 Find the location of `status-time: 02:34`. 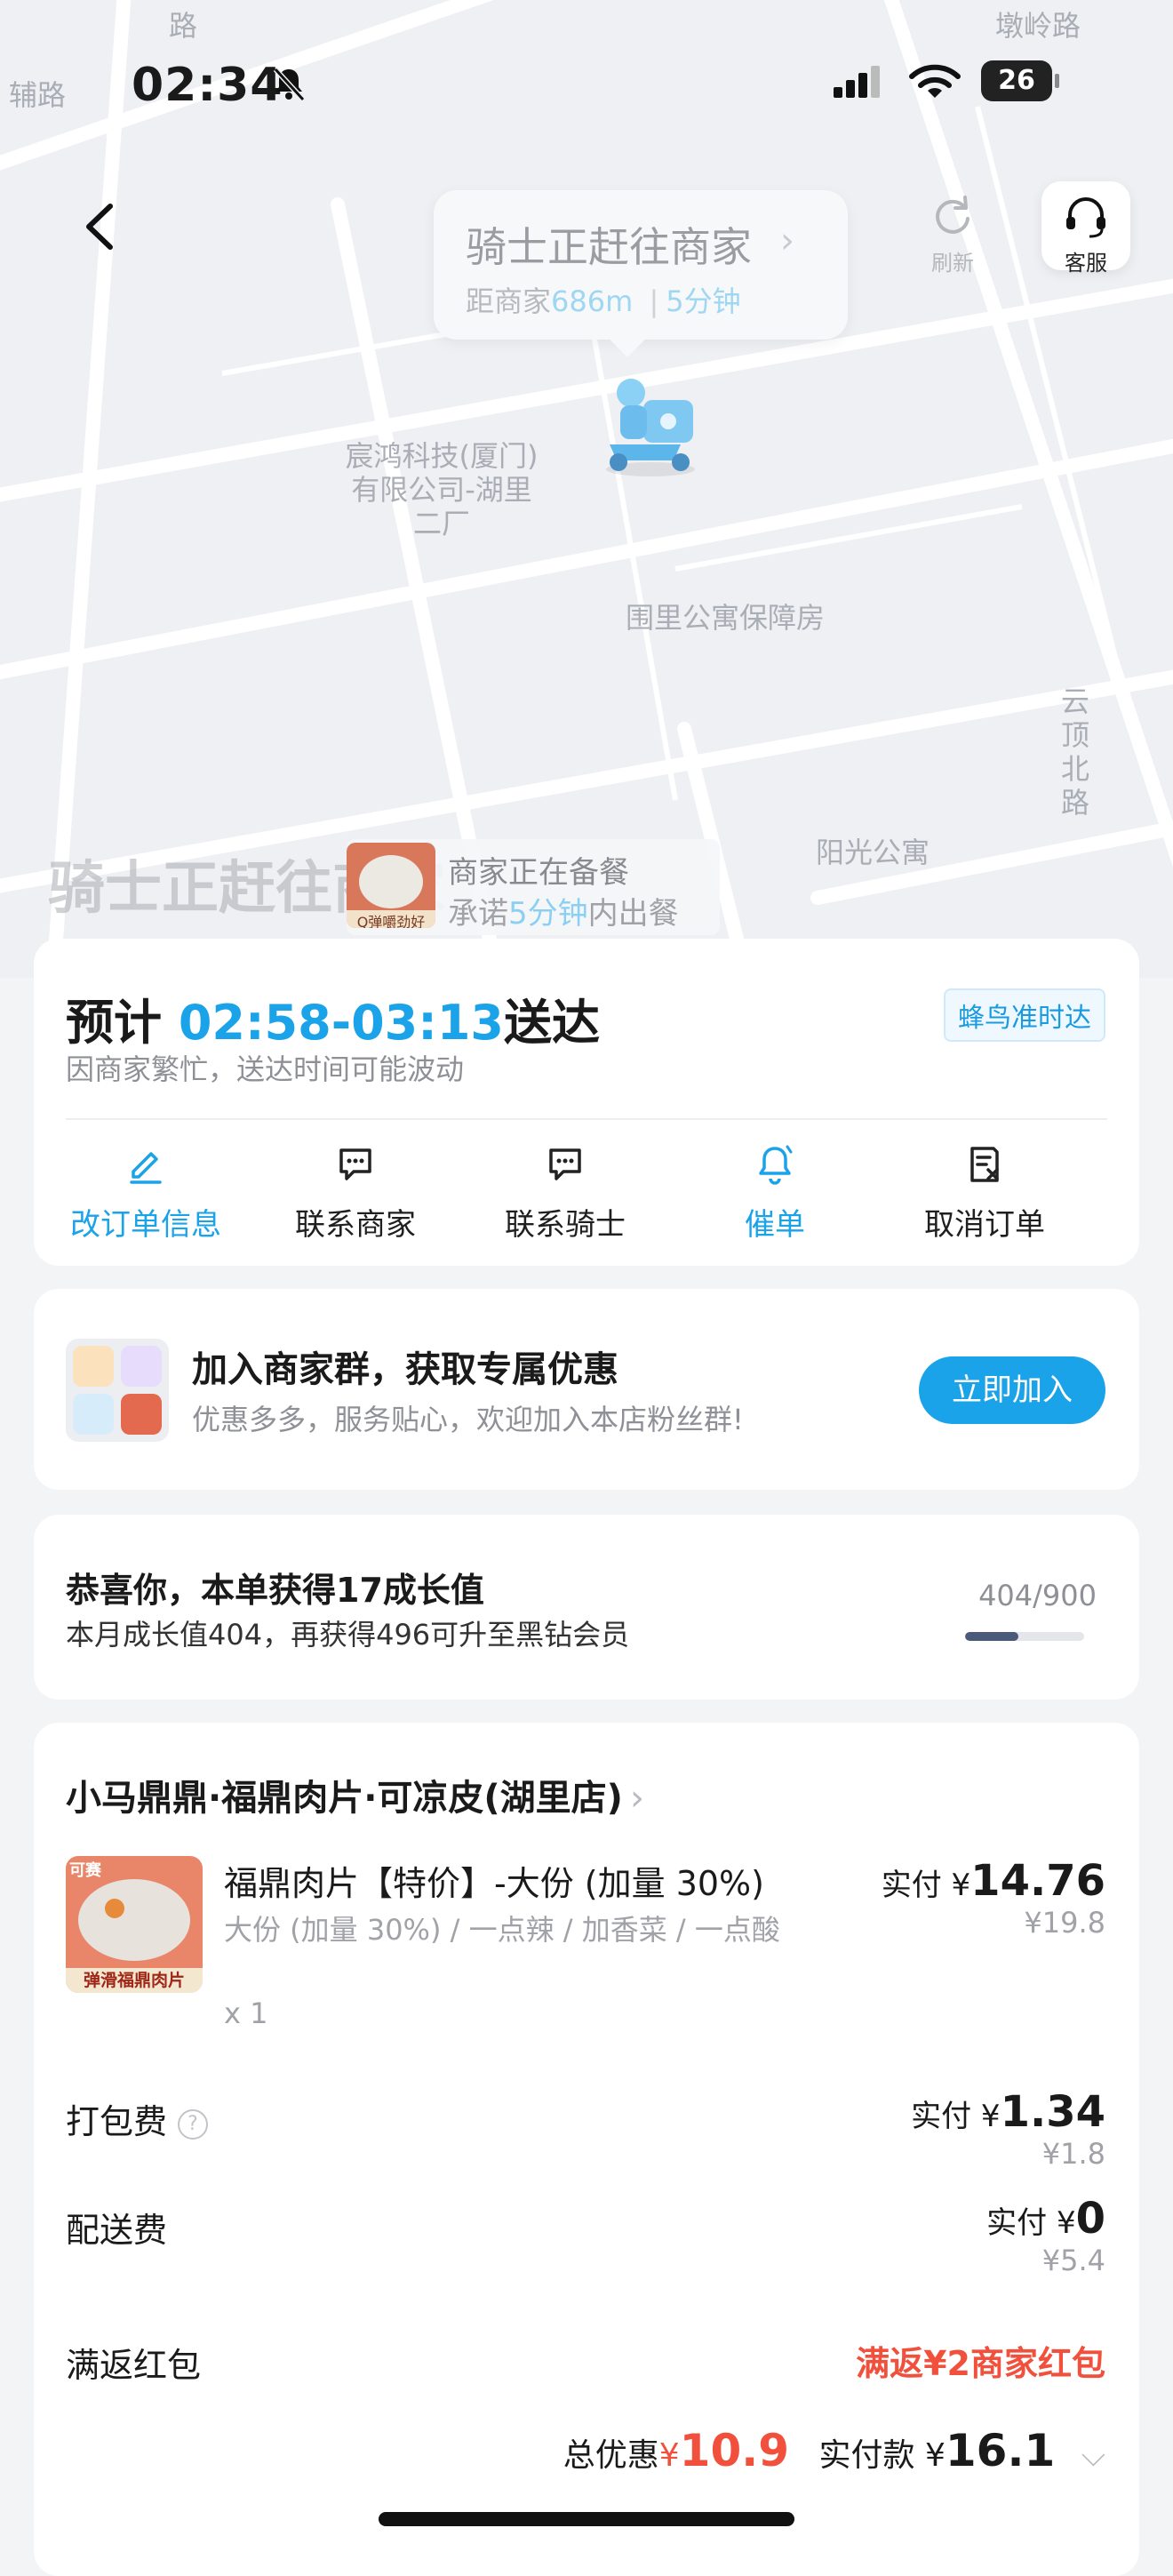

status-time: 02:34 is located at coordinates (207, 85).